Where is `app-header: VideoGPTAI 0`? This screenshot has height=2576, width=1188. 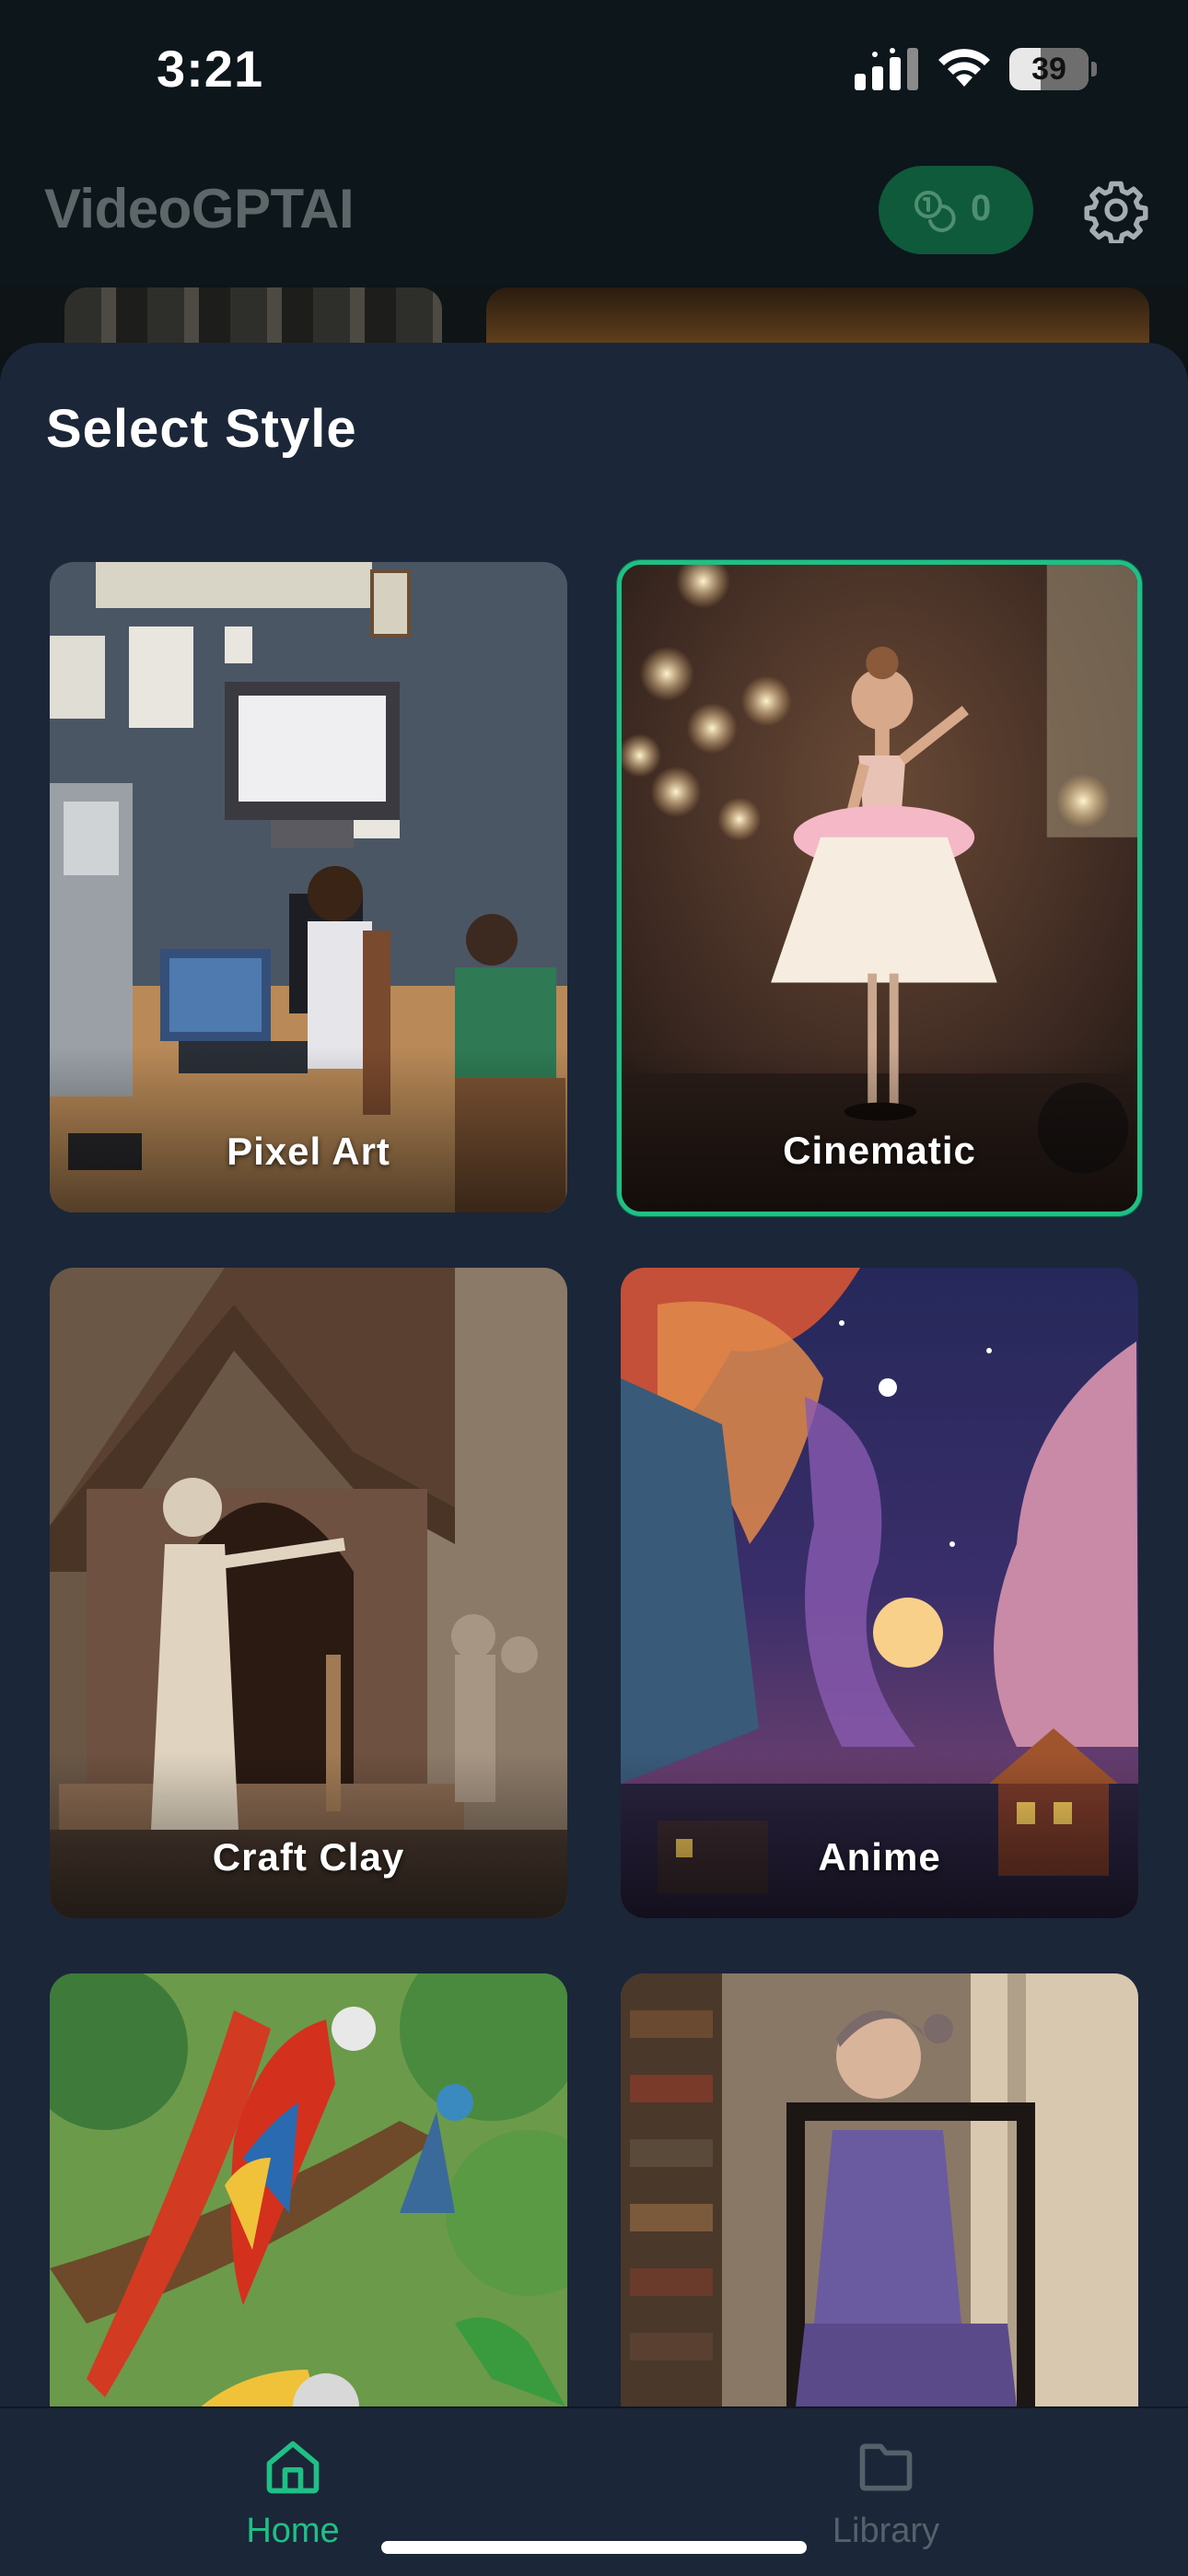
app-header: VideoGPTAI 0 is located at coordinates (594, 216).